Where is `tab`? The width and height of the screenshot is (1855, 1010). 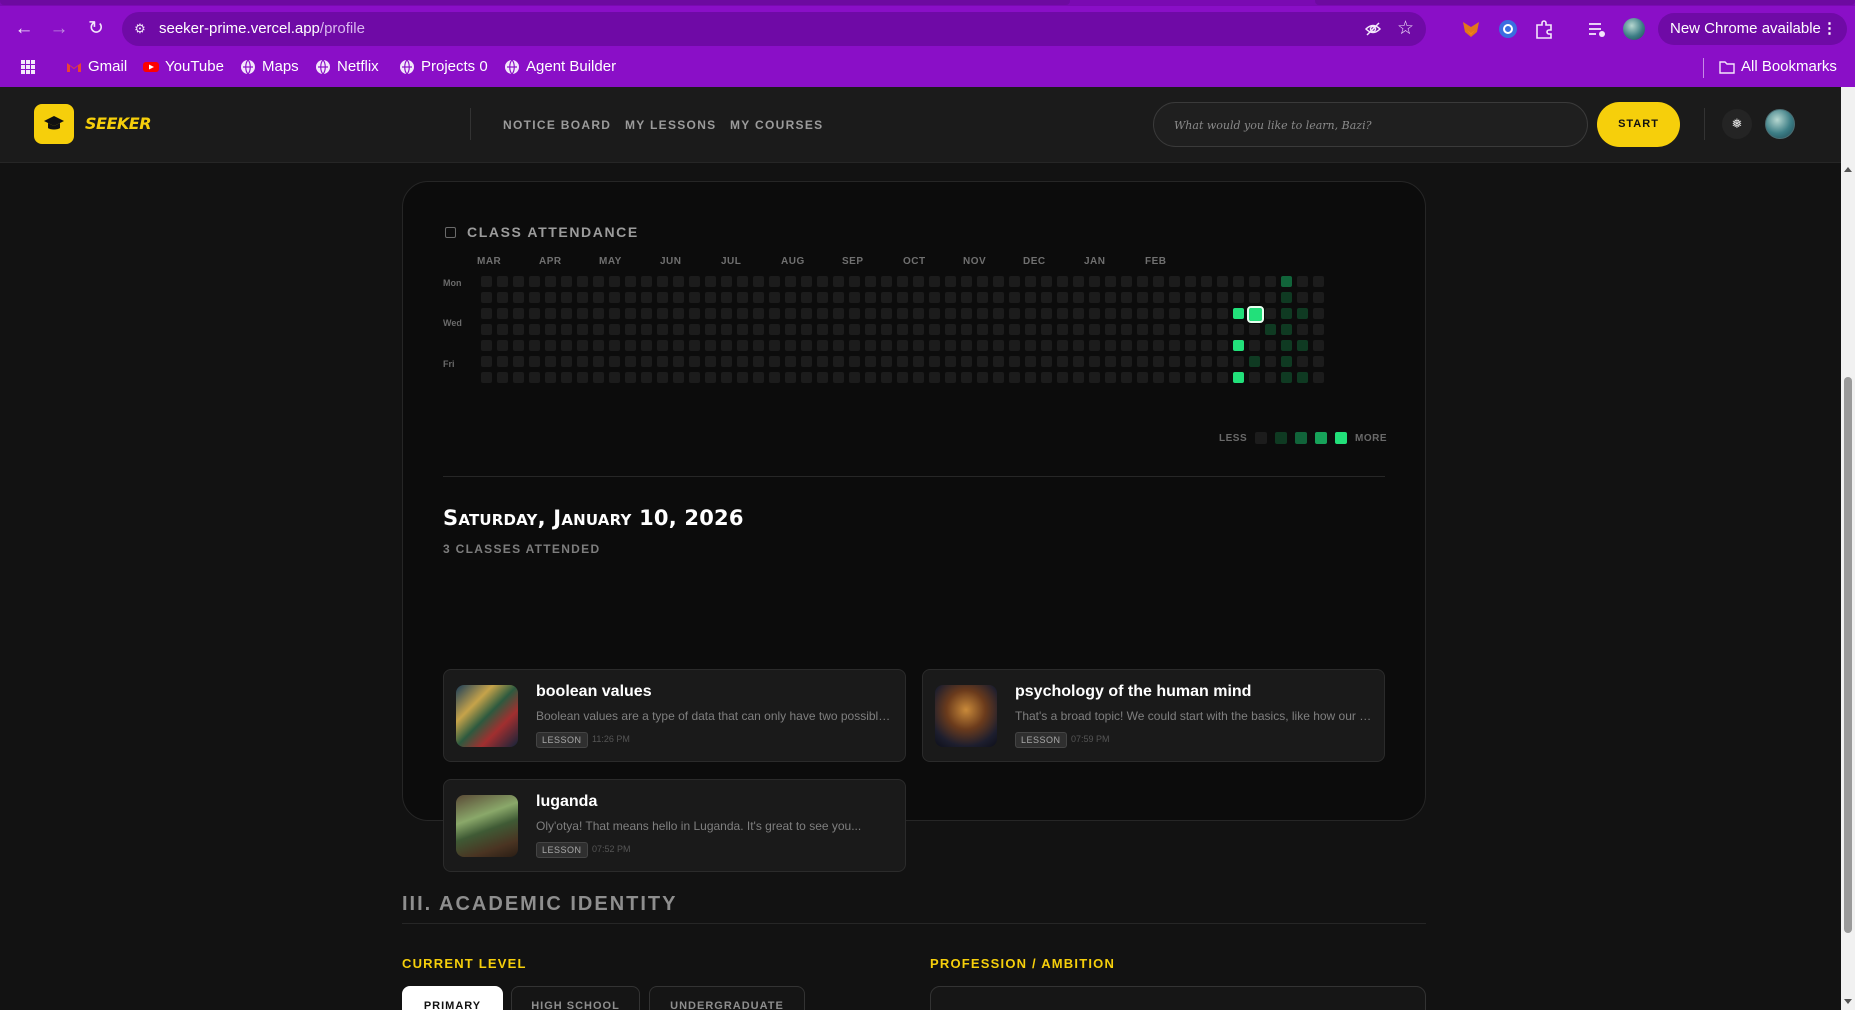
tab is located at coordinates (535, 2).